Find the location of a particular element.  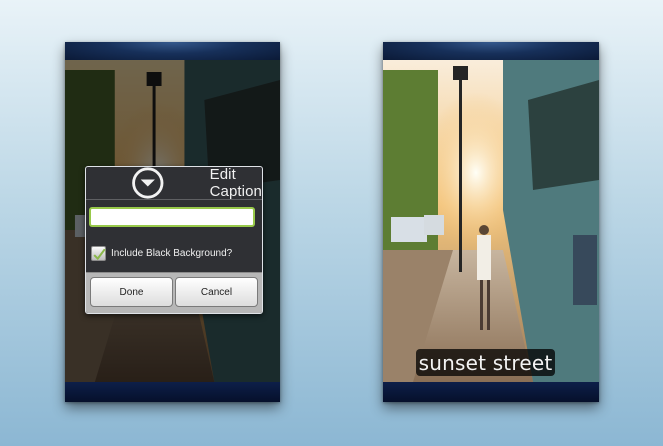

include-black-background-checkbox is located at coordinates (98, 253).